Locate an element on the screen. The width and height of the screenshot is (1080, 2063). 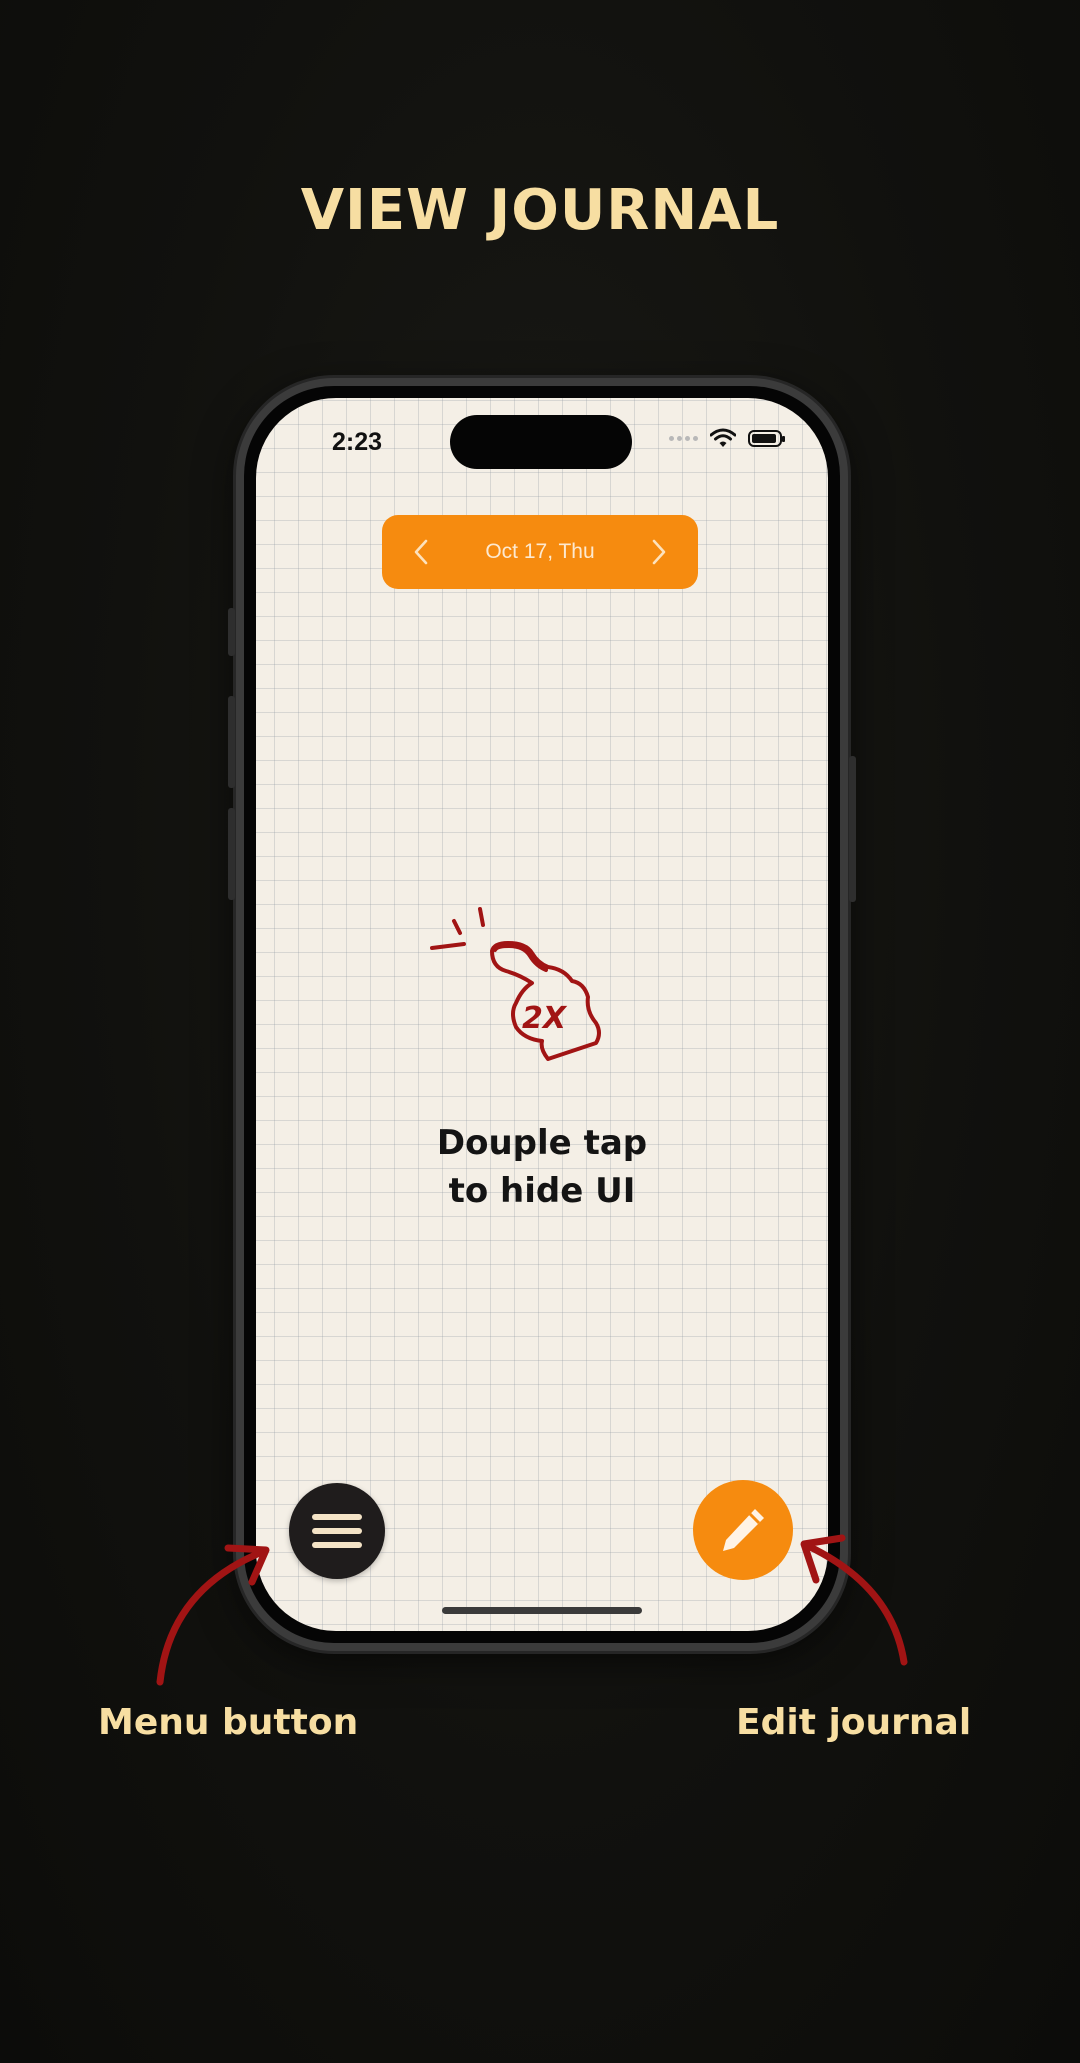
annotation-arrows is located at coordinates (532, 1610).